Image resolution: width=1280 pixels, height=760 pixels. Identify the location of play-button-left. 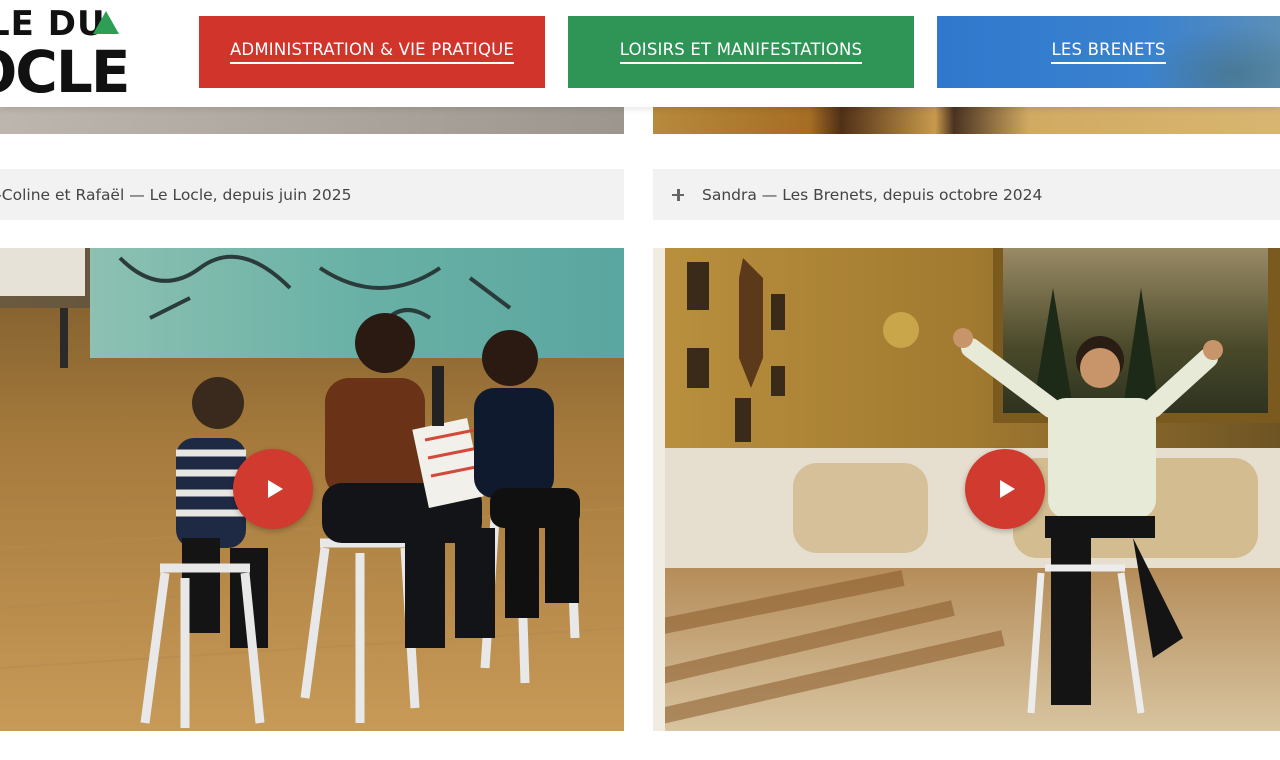
(273, 489).